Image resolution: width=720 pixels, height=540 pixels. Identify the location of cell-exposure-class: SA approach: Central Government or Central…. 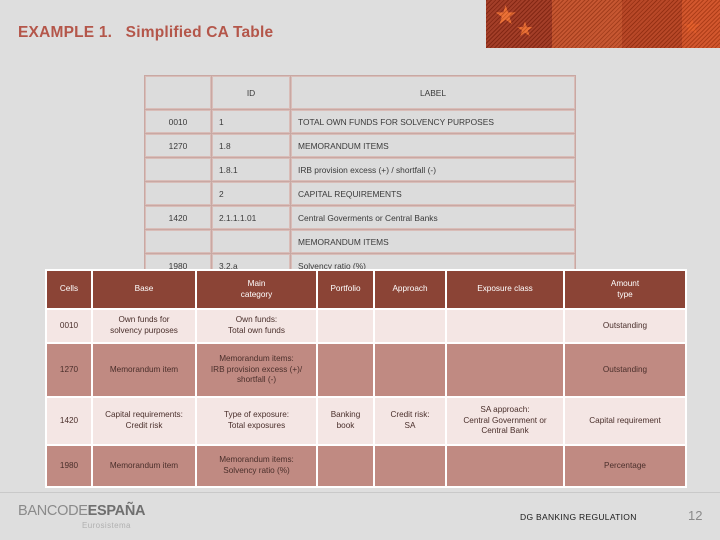
(505, 421).